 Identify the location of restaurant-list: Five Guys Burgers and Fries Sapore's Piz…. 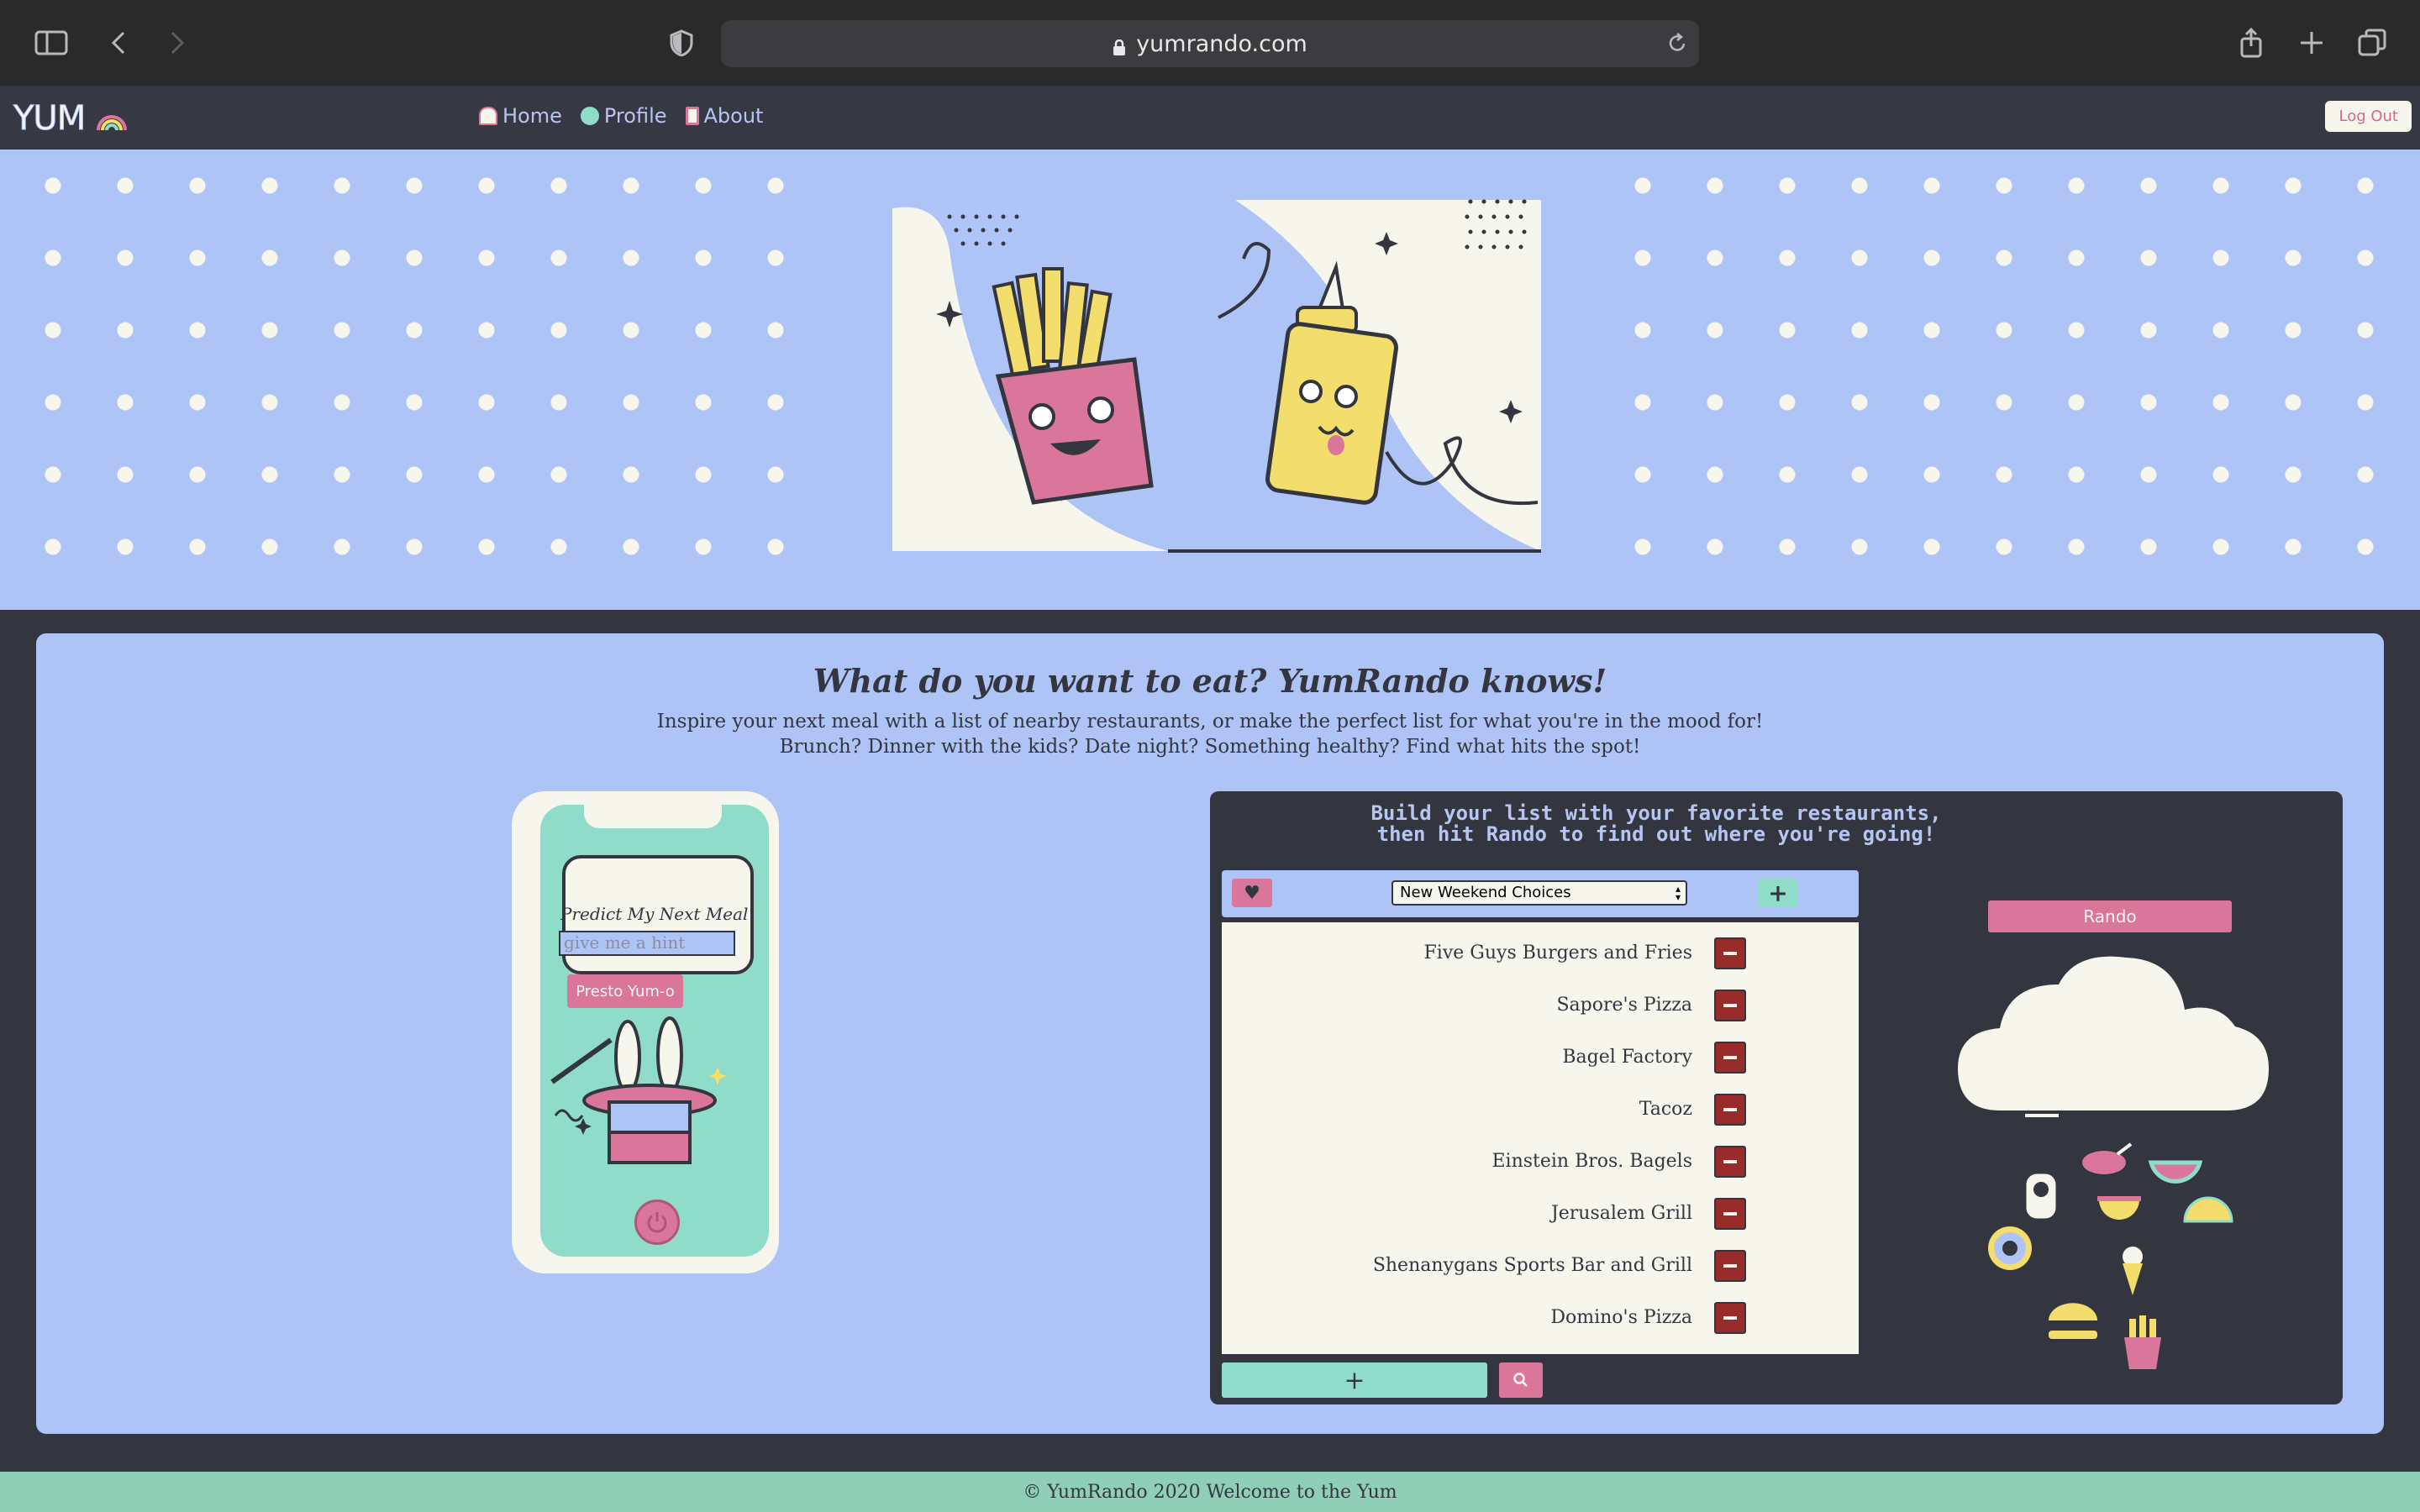
(1540, 1138).